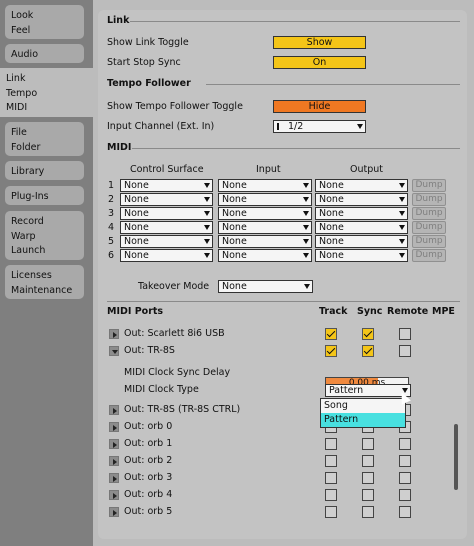  What do you see at coordinates (268, 169) in the screenshot?
I see `input-header: Input` at bounding box center [268, 169].